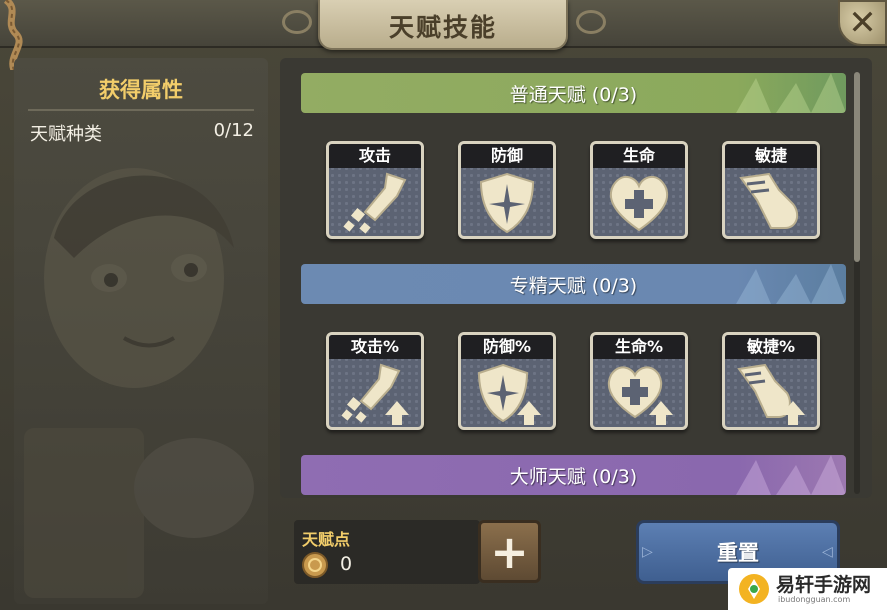 This screenshot has width=887, height=610. I want to click on skill-label: 攻击, so click(375, 156).